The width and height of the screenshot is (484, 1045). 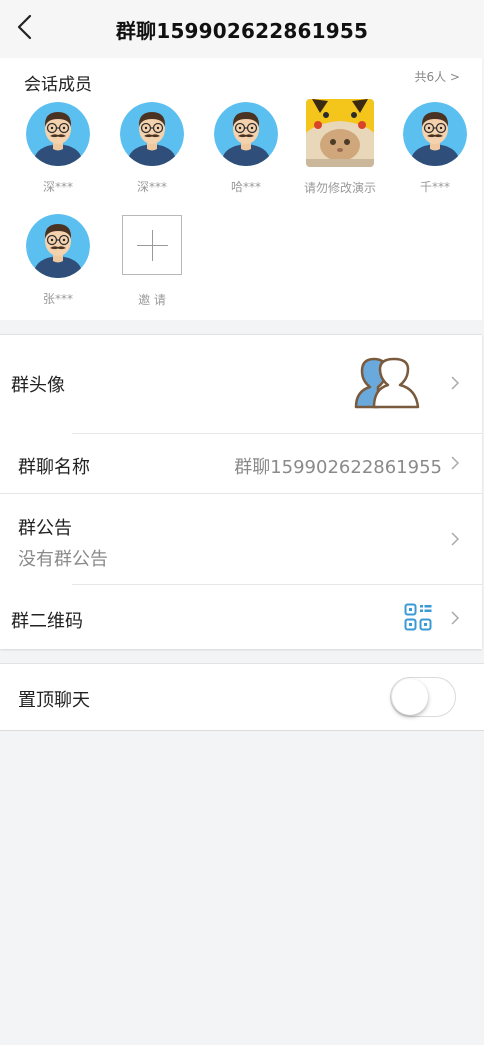 I want to click on pikachu-hat-cat-photo, so click(x=340, y=133).